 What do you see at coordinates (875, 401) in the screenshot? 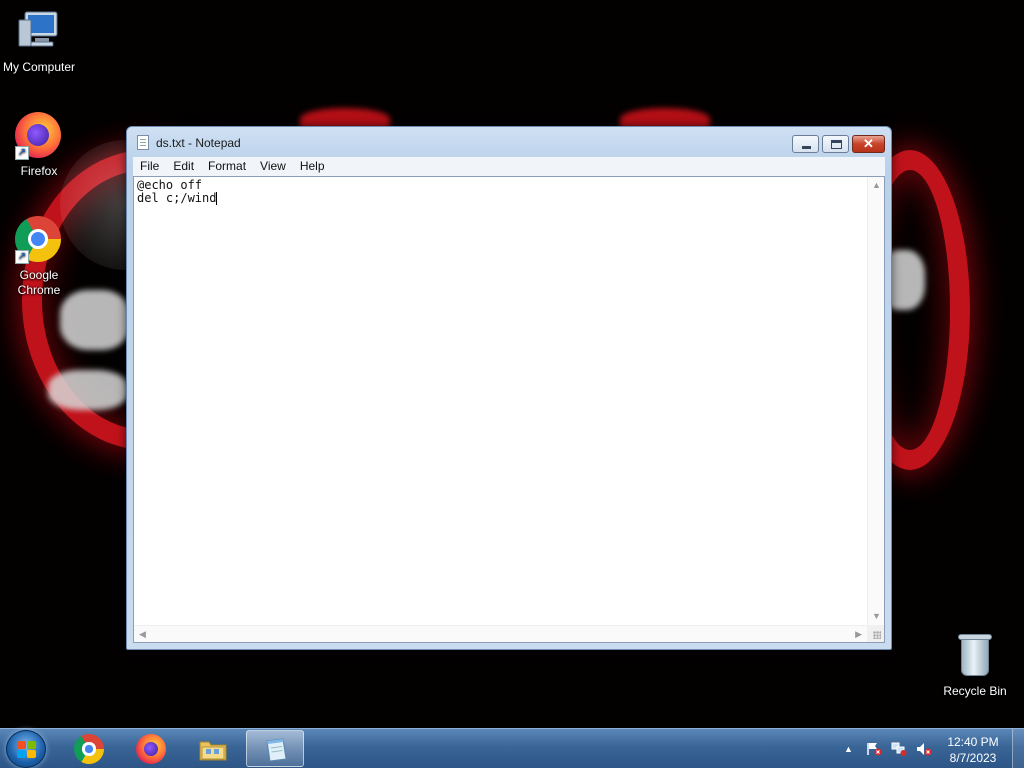
I see `vertical-scrollbar: ▲ ▼` at bounding box center [875, 401].